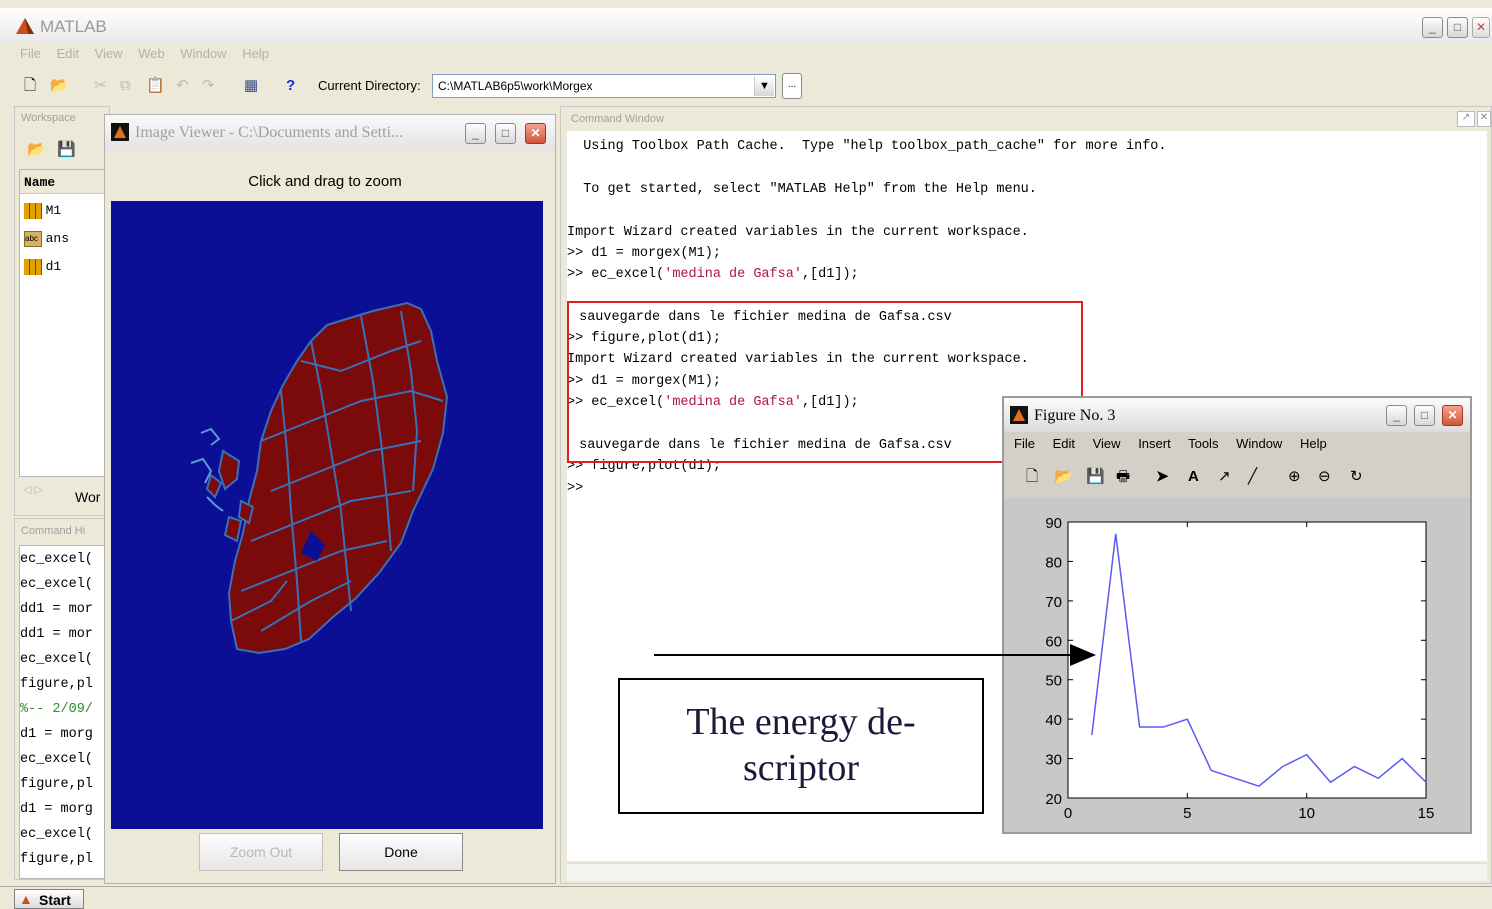 This screenshot has width=1492, height=909. What do you see at coordinates (46, 238) in the screenshot?
I see `workspace-item: abc ans` at bounding box center [46, 238].